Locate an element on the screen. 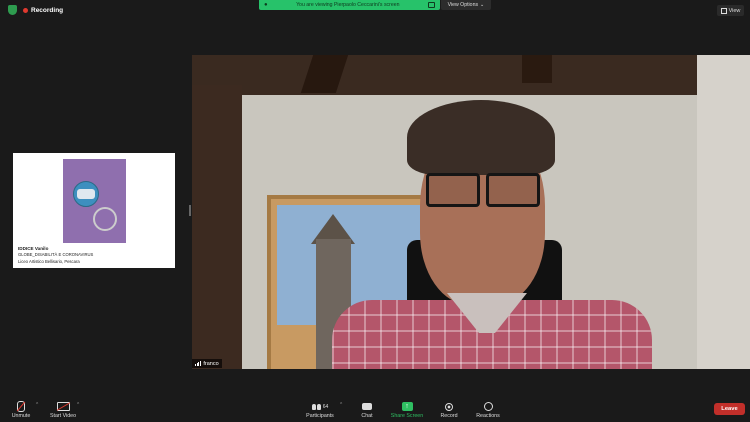 This screenshot has height=422, width=750. recording-indicator: Recording is located at coordinates (43, 10).